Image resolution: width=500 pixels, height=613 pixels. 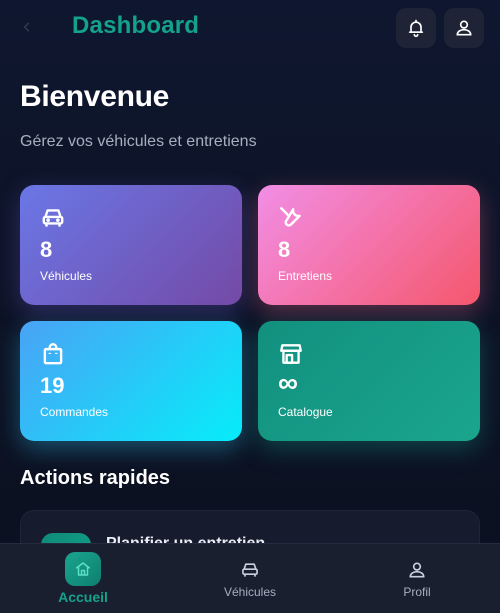 What do you see at coordinates (290, 217) in the screenshot?
I see `wrench-icon` at bounding box center [290, 217].